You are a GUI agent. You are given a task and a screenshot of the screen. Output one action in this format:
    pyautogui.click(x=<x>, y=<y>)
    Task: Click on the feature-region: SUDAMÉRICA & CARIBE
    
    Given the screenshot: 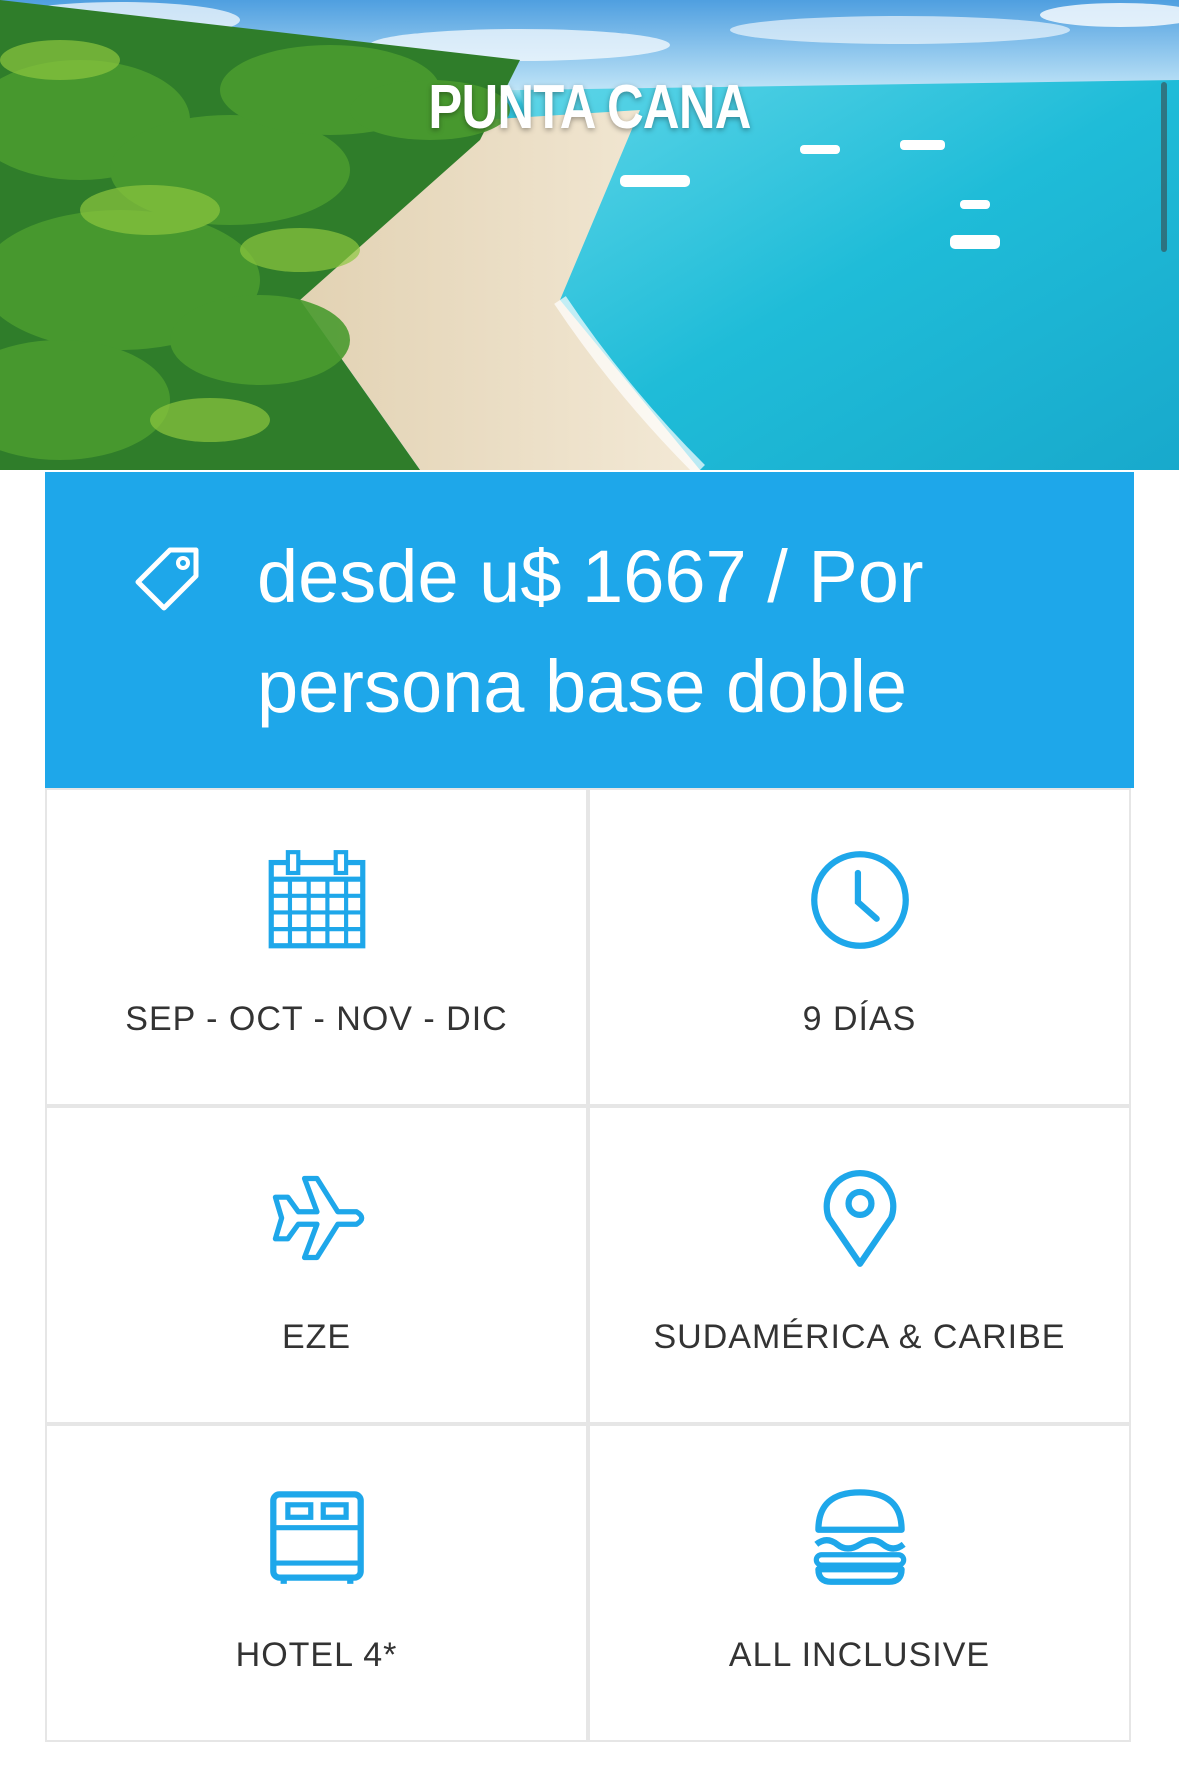 What is the action you would take?
    pyautogui.click(x=859, y=1265)
    